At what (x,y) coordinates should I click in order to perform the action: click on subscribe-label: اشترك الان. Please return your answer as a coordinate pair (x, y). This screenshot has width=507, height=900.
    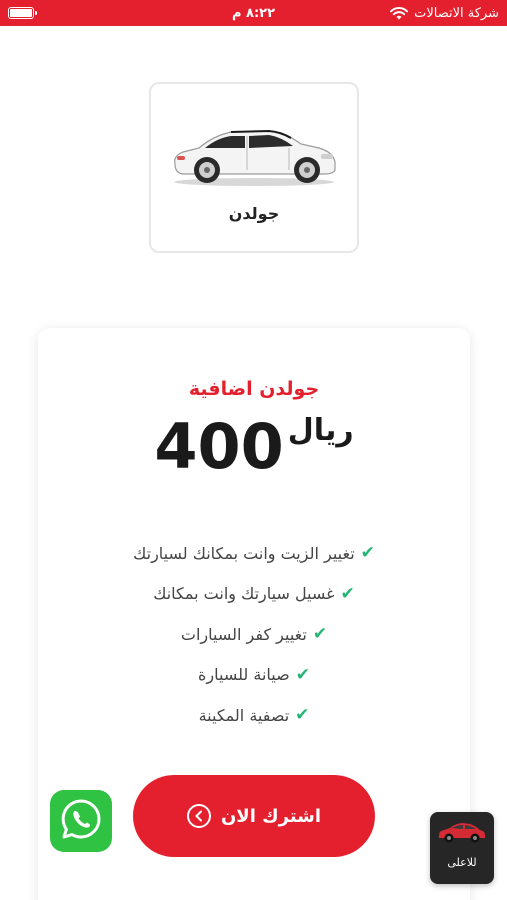
    Looking at the image, I should click on (271, 816).